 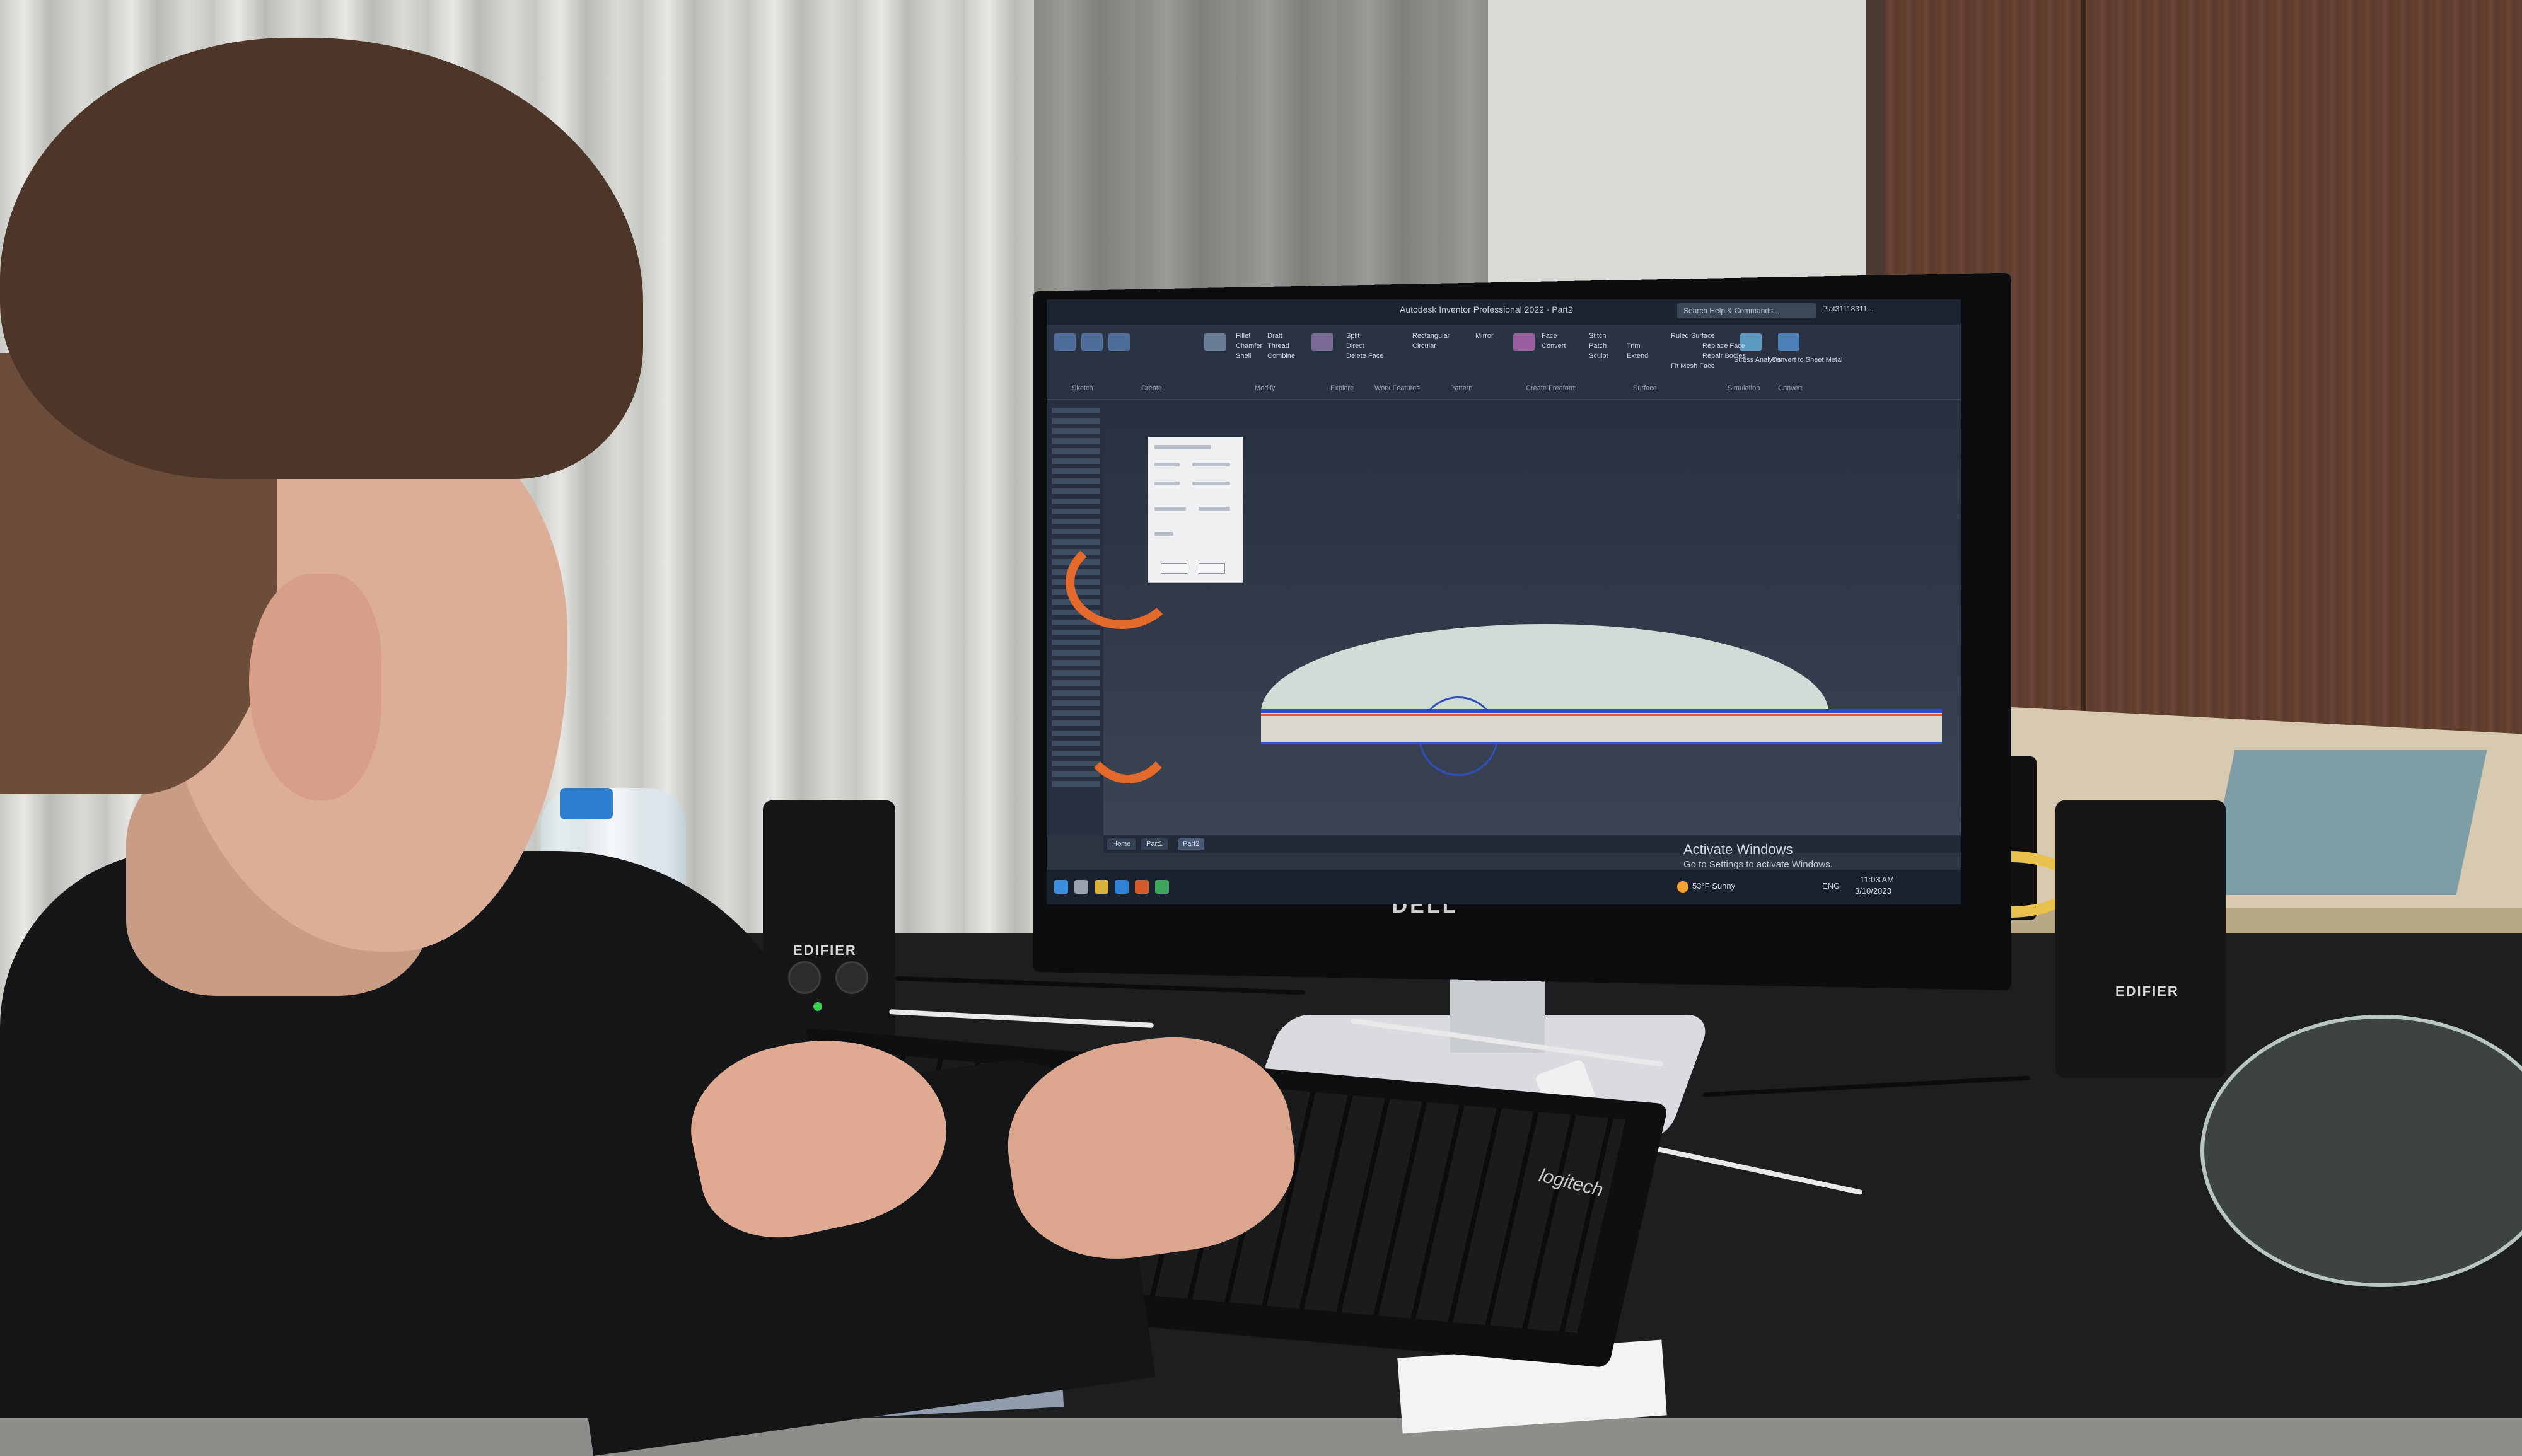 I want to click on ribbon-group-label: Convert, so click(x=1790, y=388).